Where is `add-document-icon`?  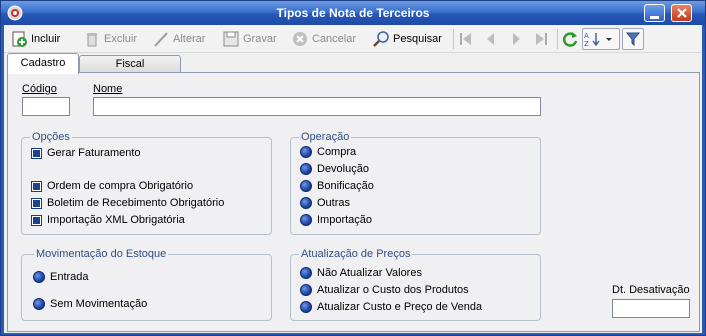
add-document-icon is located at coordinates (19, 39).